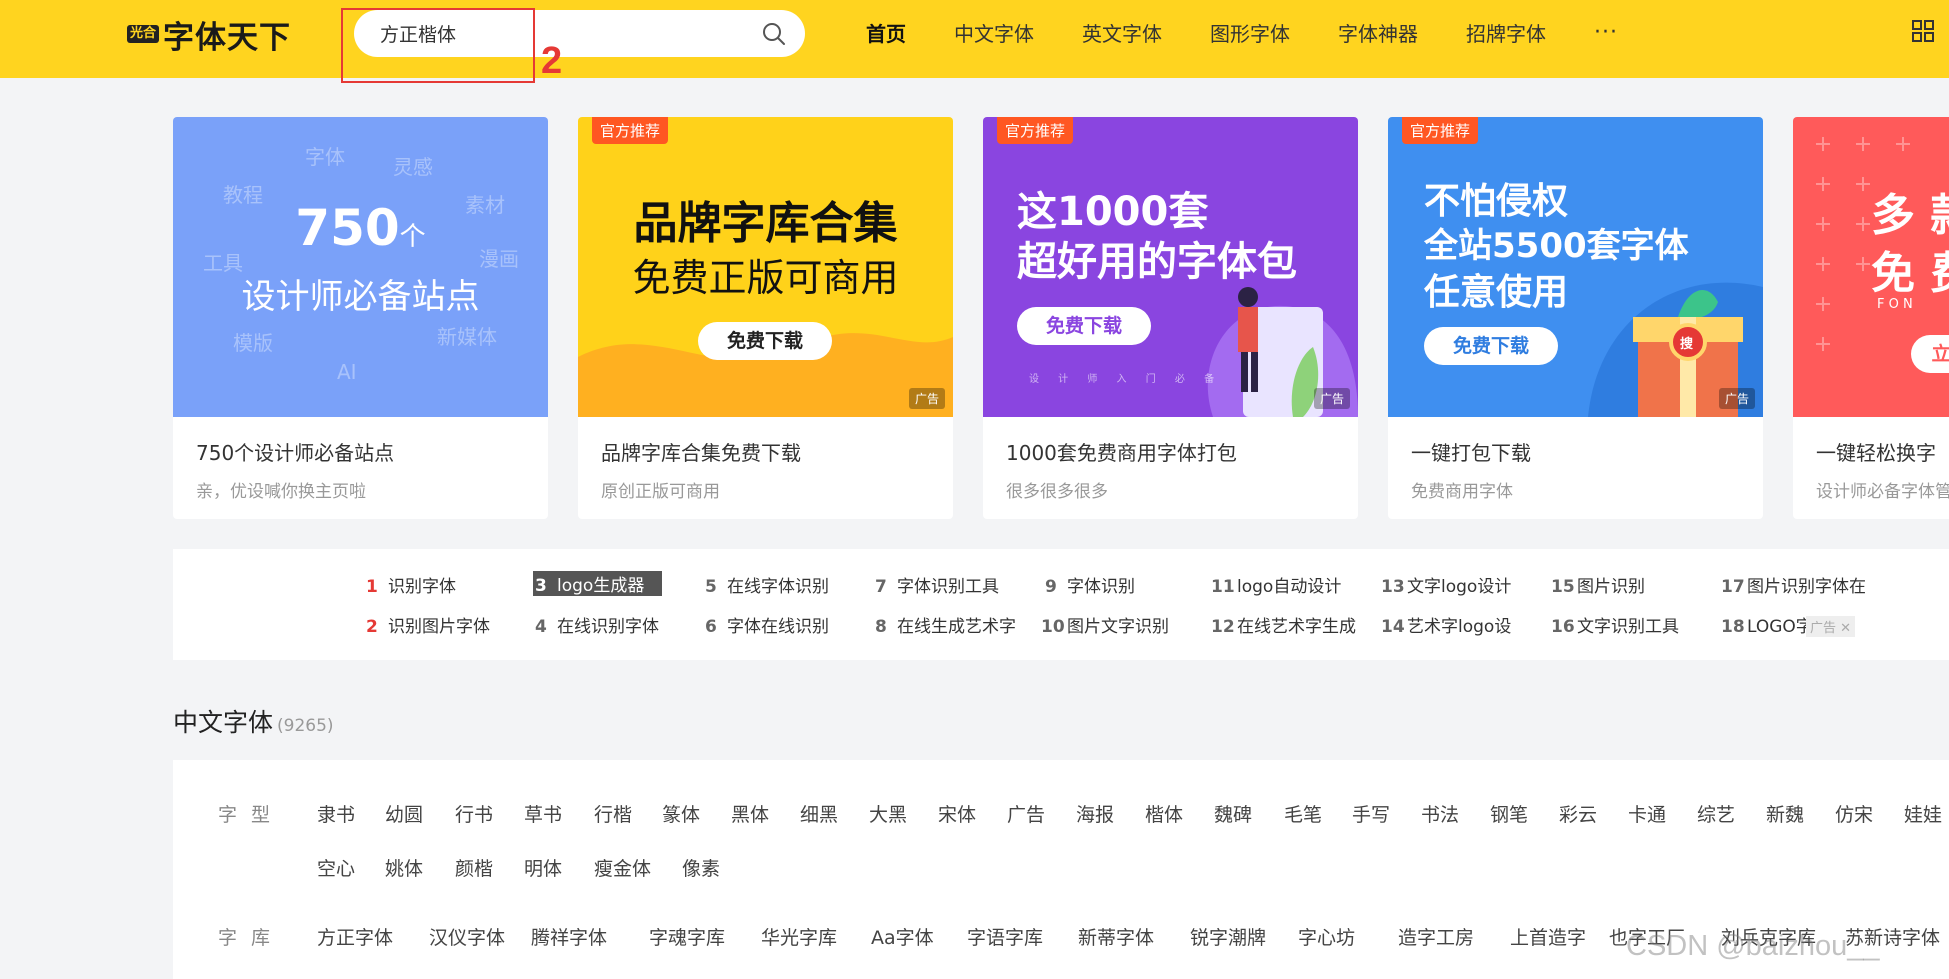 The width and height of the screenshot is (1949, 979). What do you see at coordinates (1509, 813) in the screenshot?
I see `font-type-option: 钢笔` at bounding box center [1509, 813].